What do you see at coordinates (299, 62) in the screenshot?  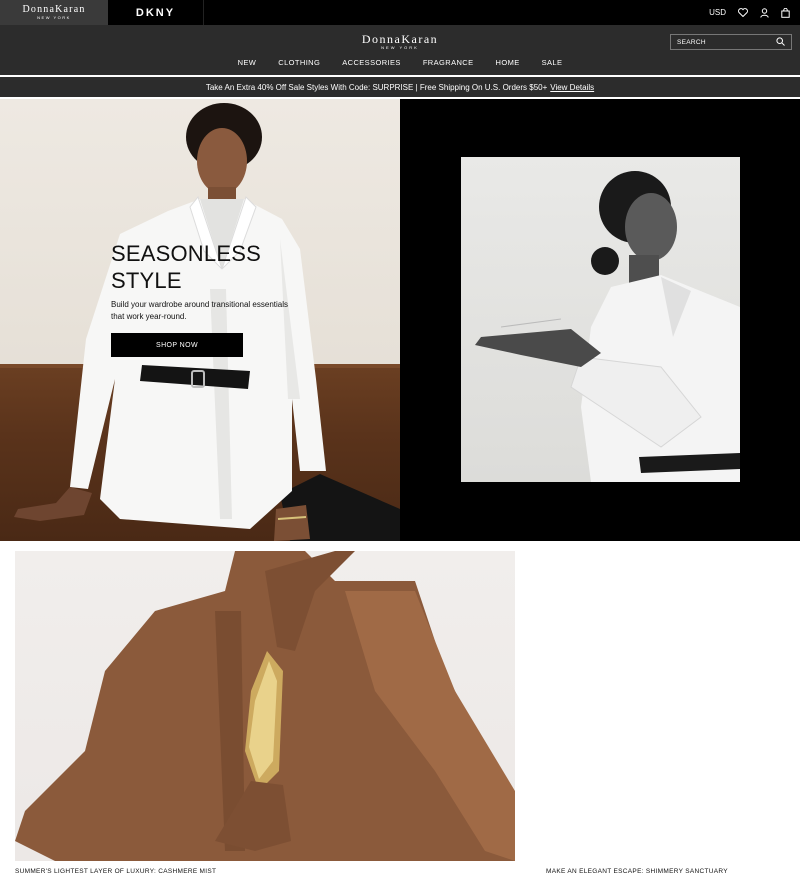 I see `nav-item-clothing: CLOTHING` at bounding box center [299, 62].